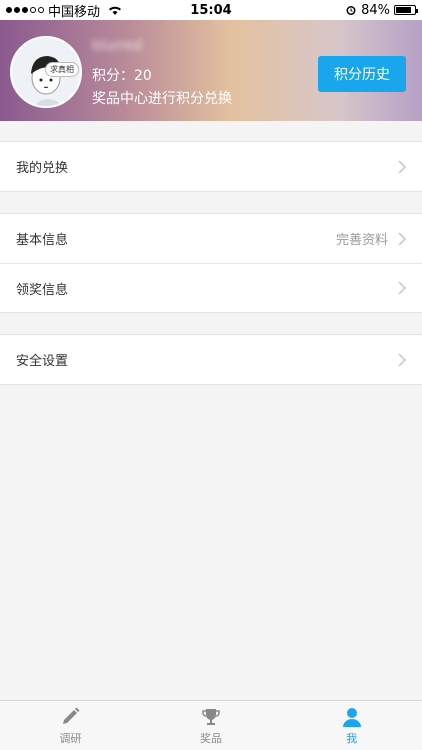  What do you see at coordinates (175, 10) in the screenshot?
I see `status-left: 中国移动` at bounding box center [175, 10].